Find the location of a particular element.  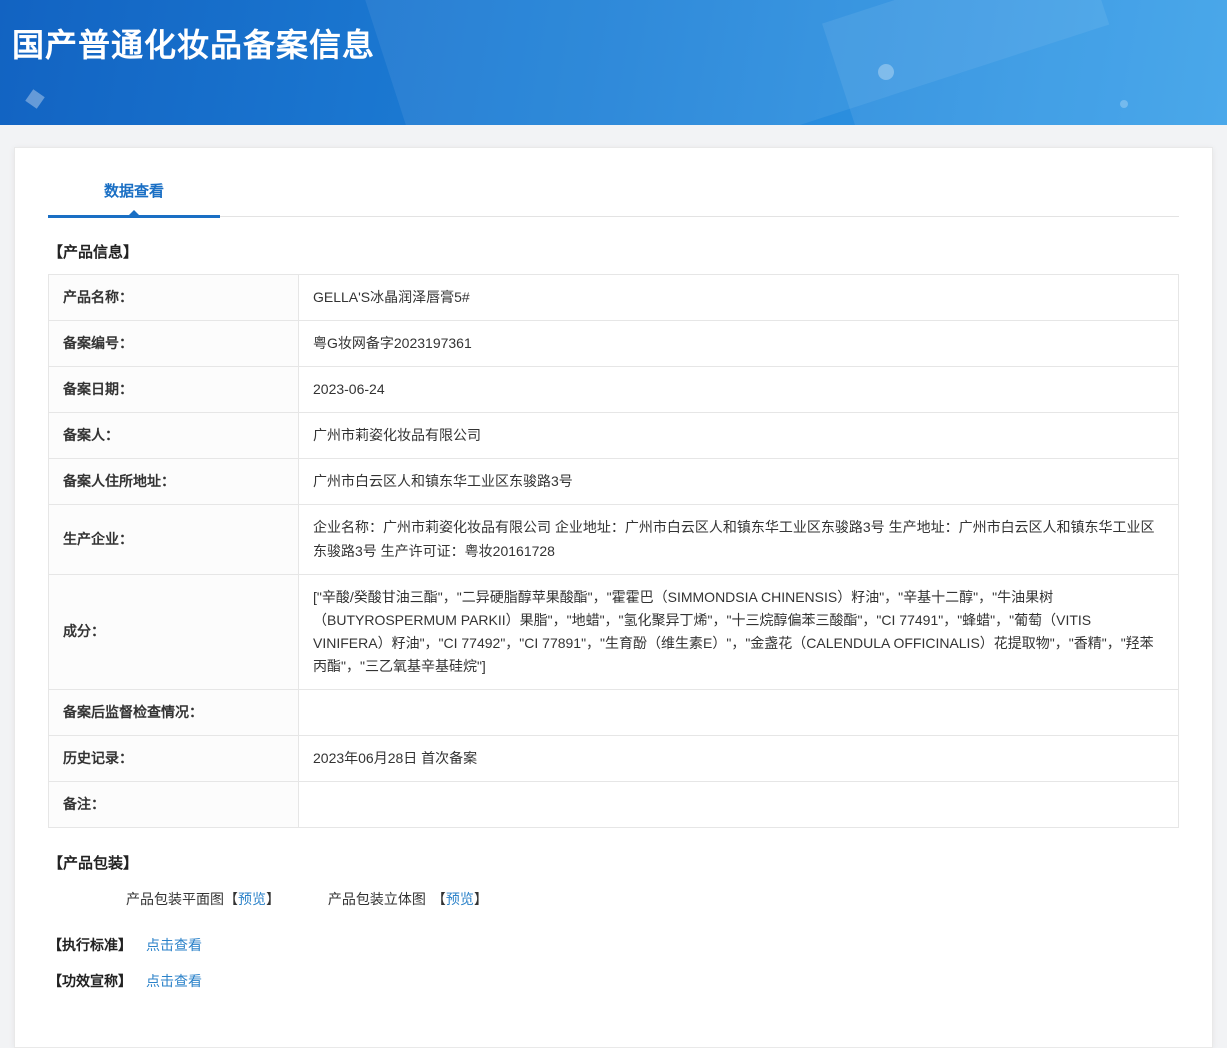

row-value-filing-number: 粤G妆网备字2023197361 is located at coordinates (738, 344).